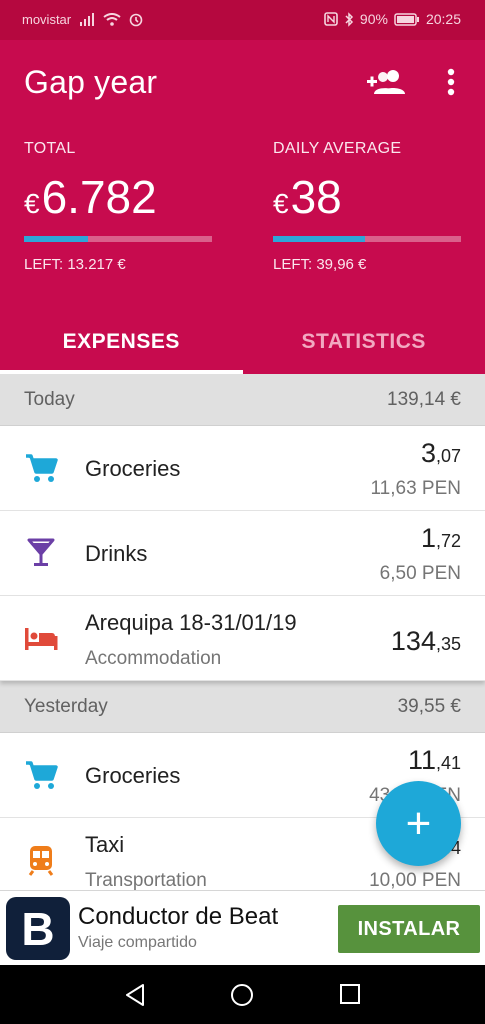 The width and height of the screenshot is (485, 1024). Describe the element at coordinates (337, 148) in the screenshot. I see `daily-label: DAILY AVERAGE` at that location.